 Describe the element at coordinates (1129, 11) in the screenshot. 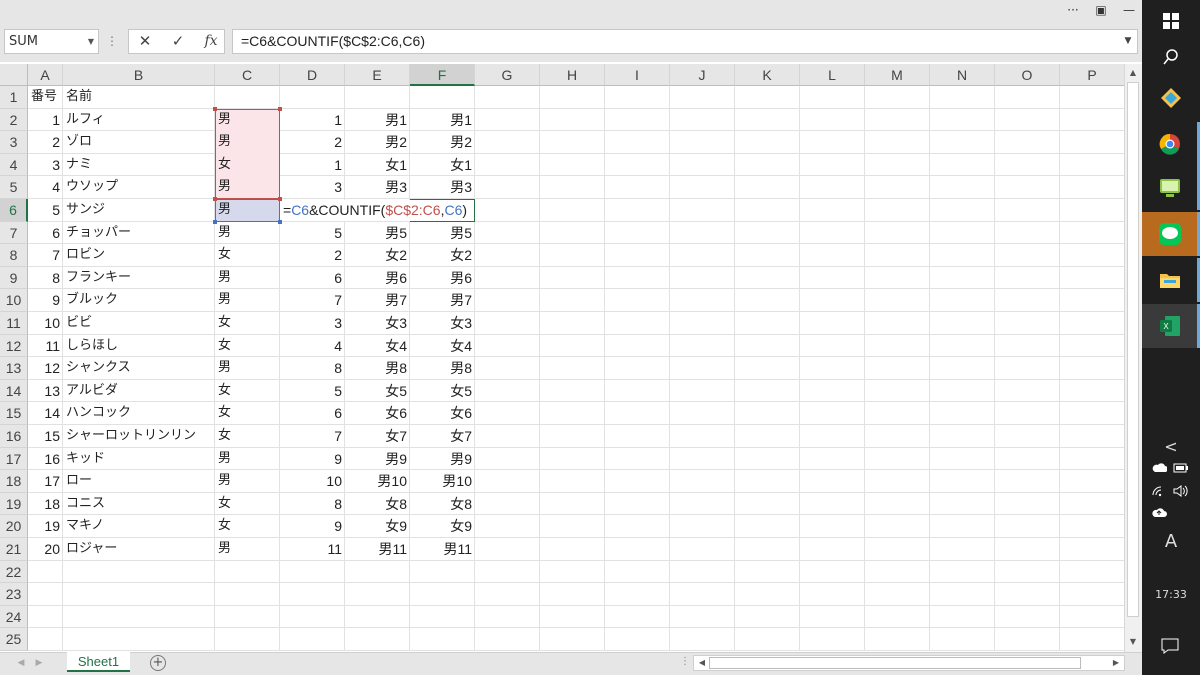

I see `minimize-button: —` at that location.